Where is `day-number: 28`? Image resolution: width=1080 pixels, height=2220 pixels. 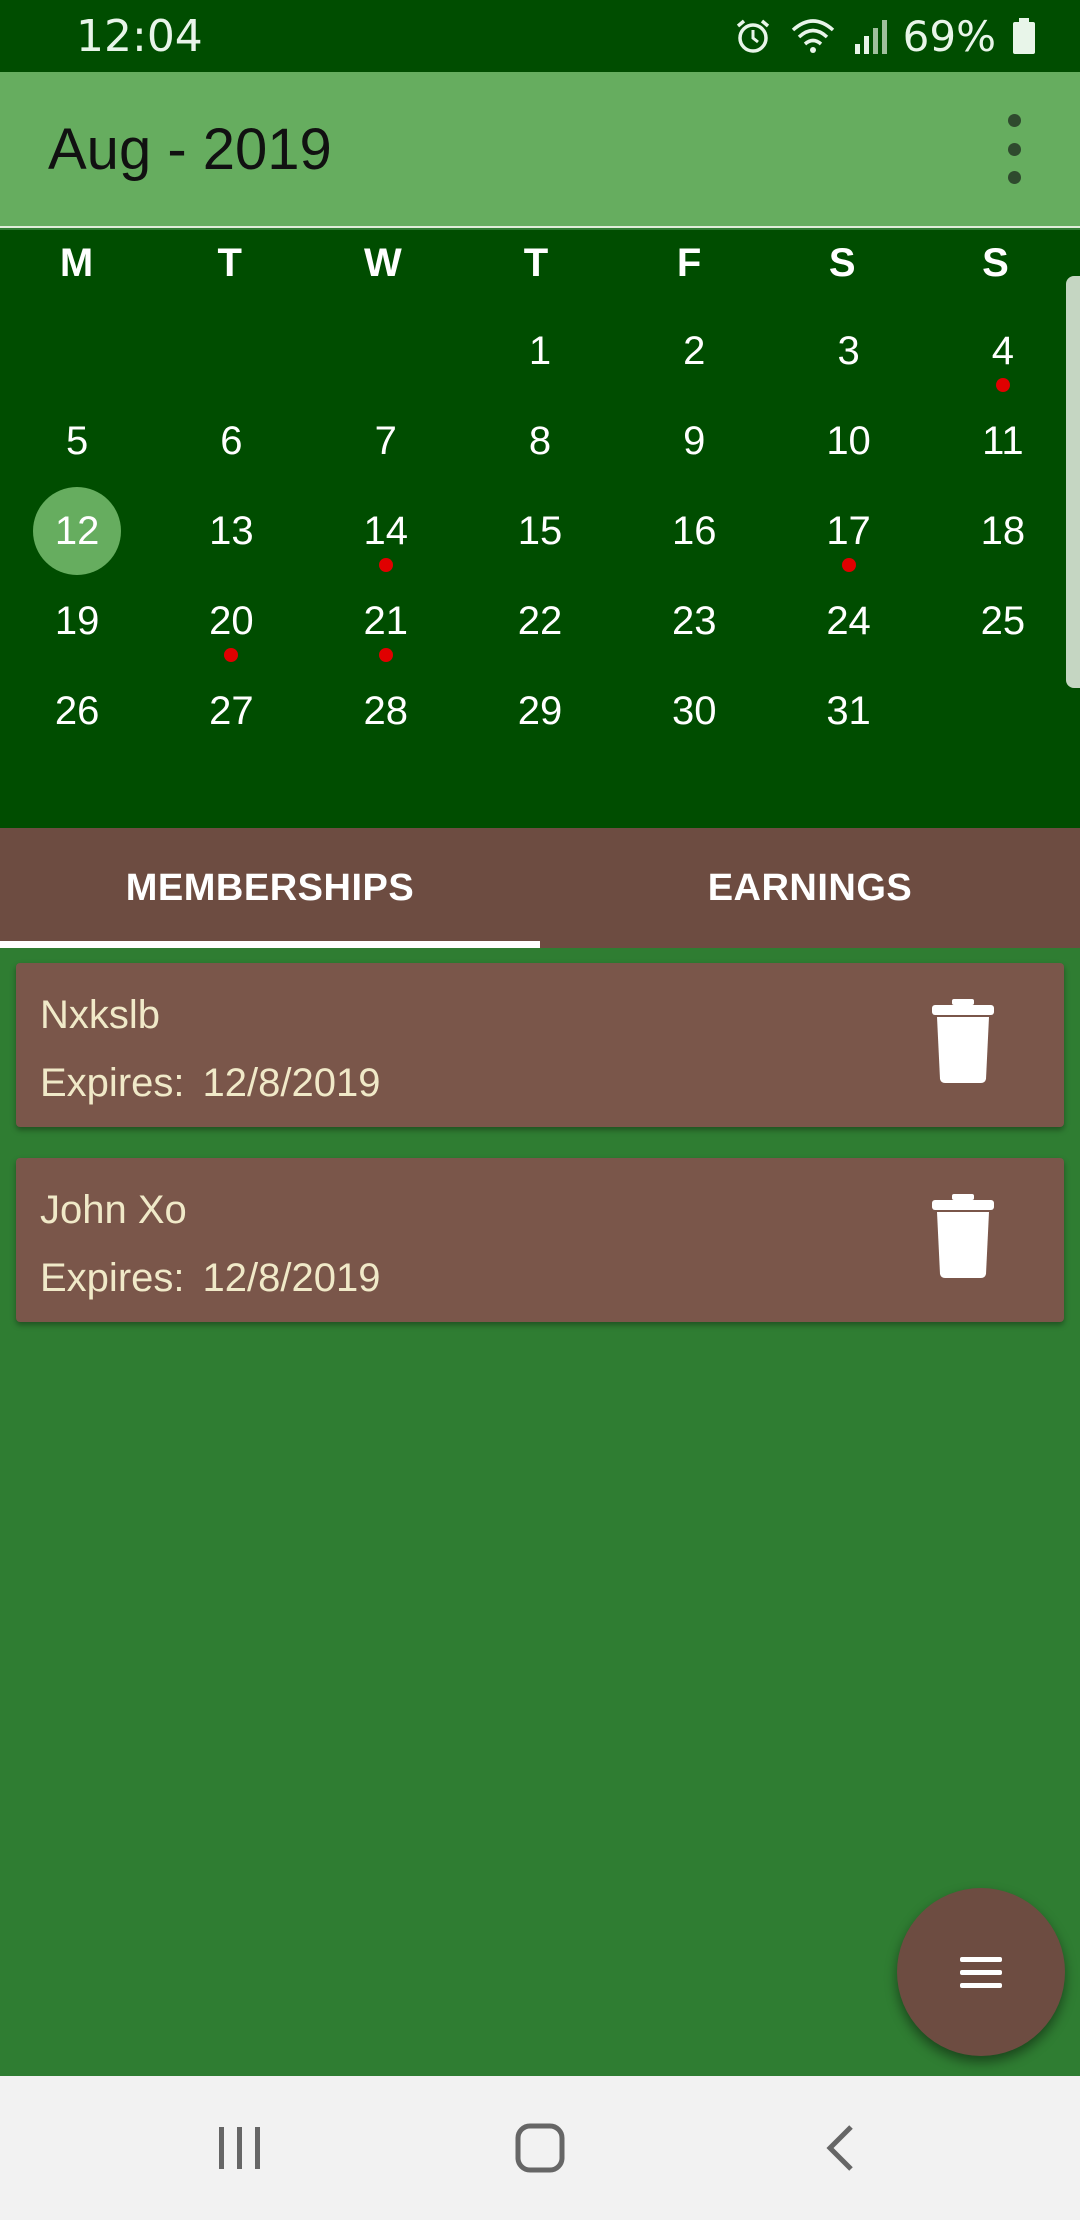 day-number: 28 is located at coordinates (385, 710).